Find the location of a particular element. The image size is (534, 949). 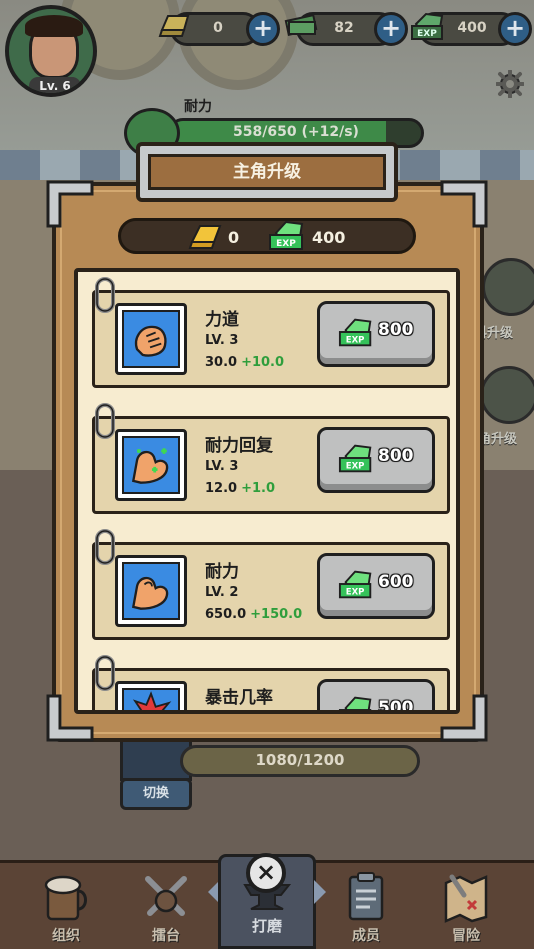

corner-bracket-top-left-icon is located at coordinates (70, 204).